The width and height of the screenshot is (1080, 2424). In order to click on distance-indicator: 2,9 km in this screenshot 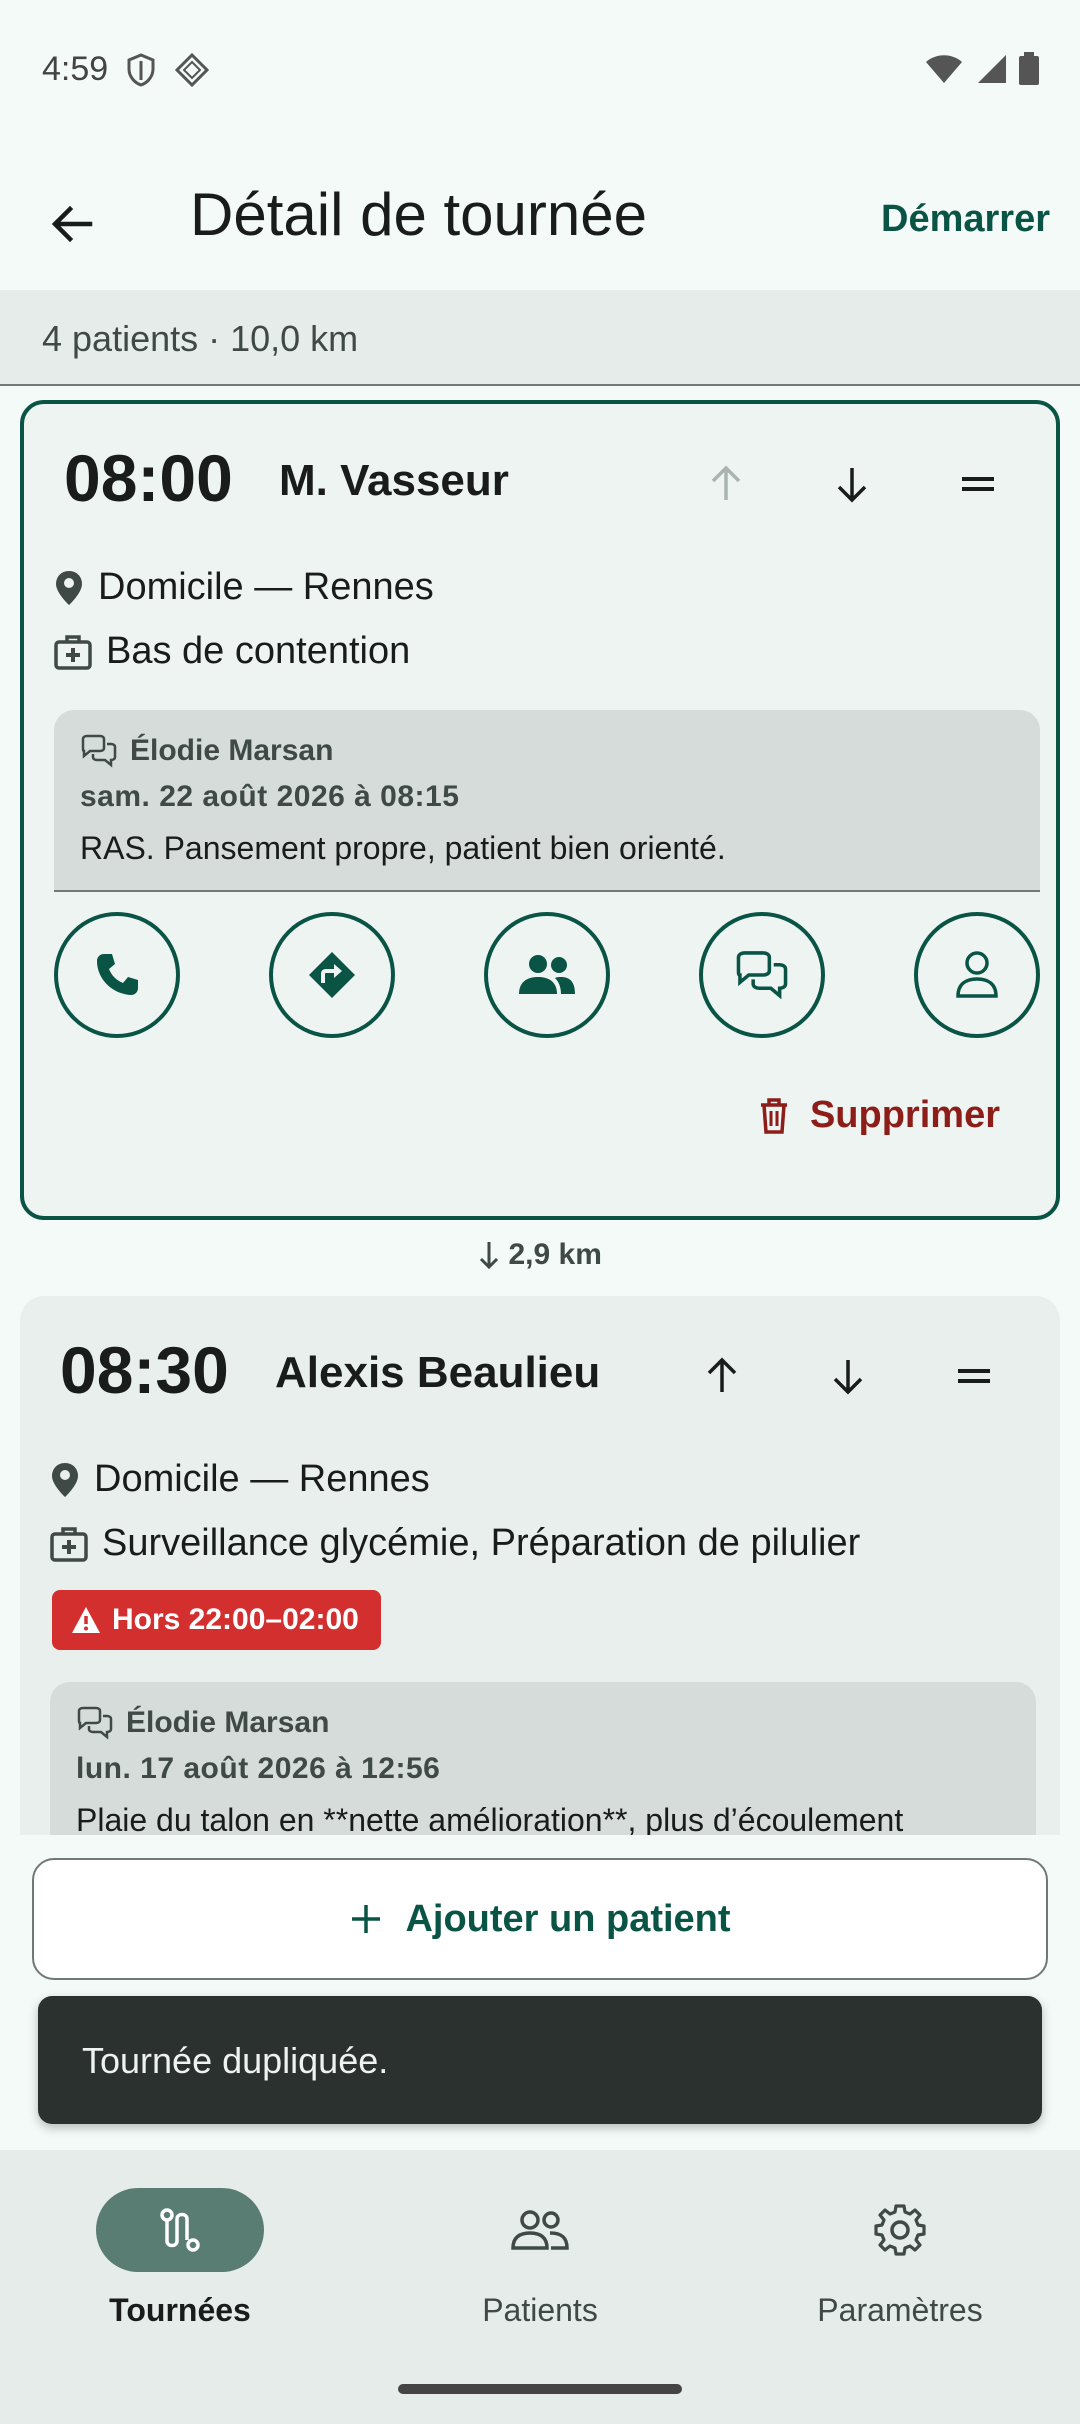, I will do `click(540, 1255)`.